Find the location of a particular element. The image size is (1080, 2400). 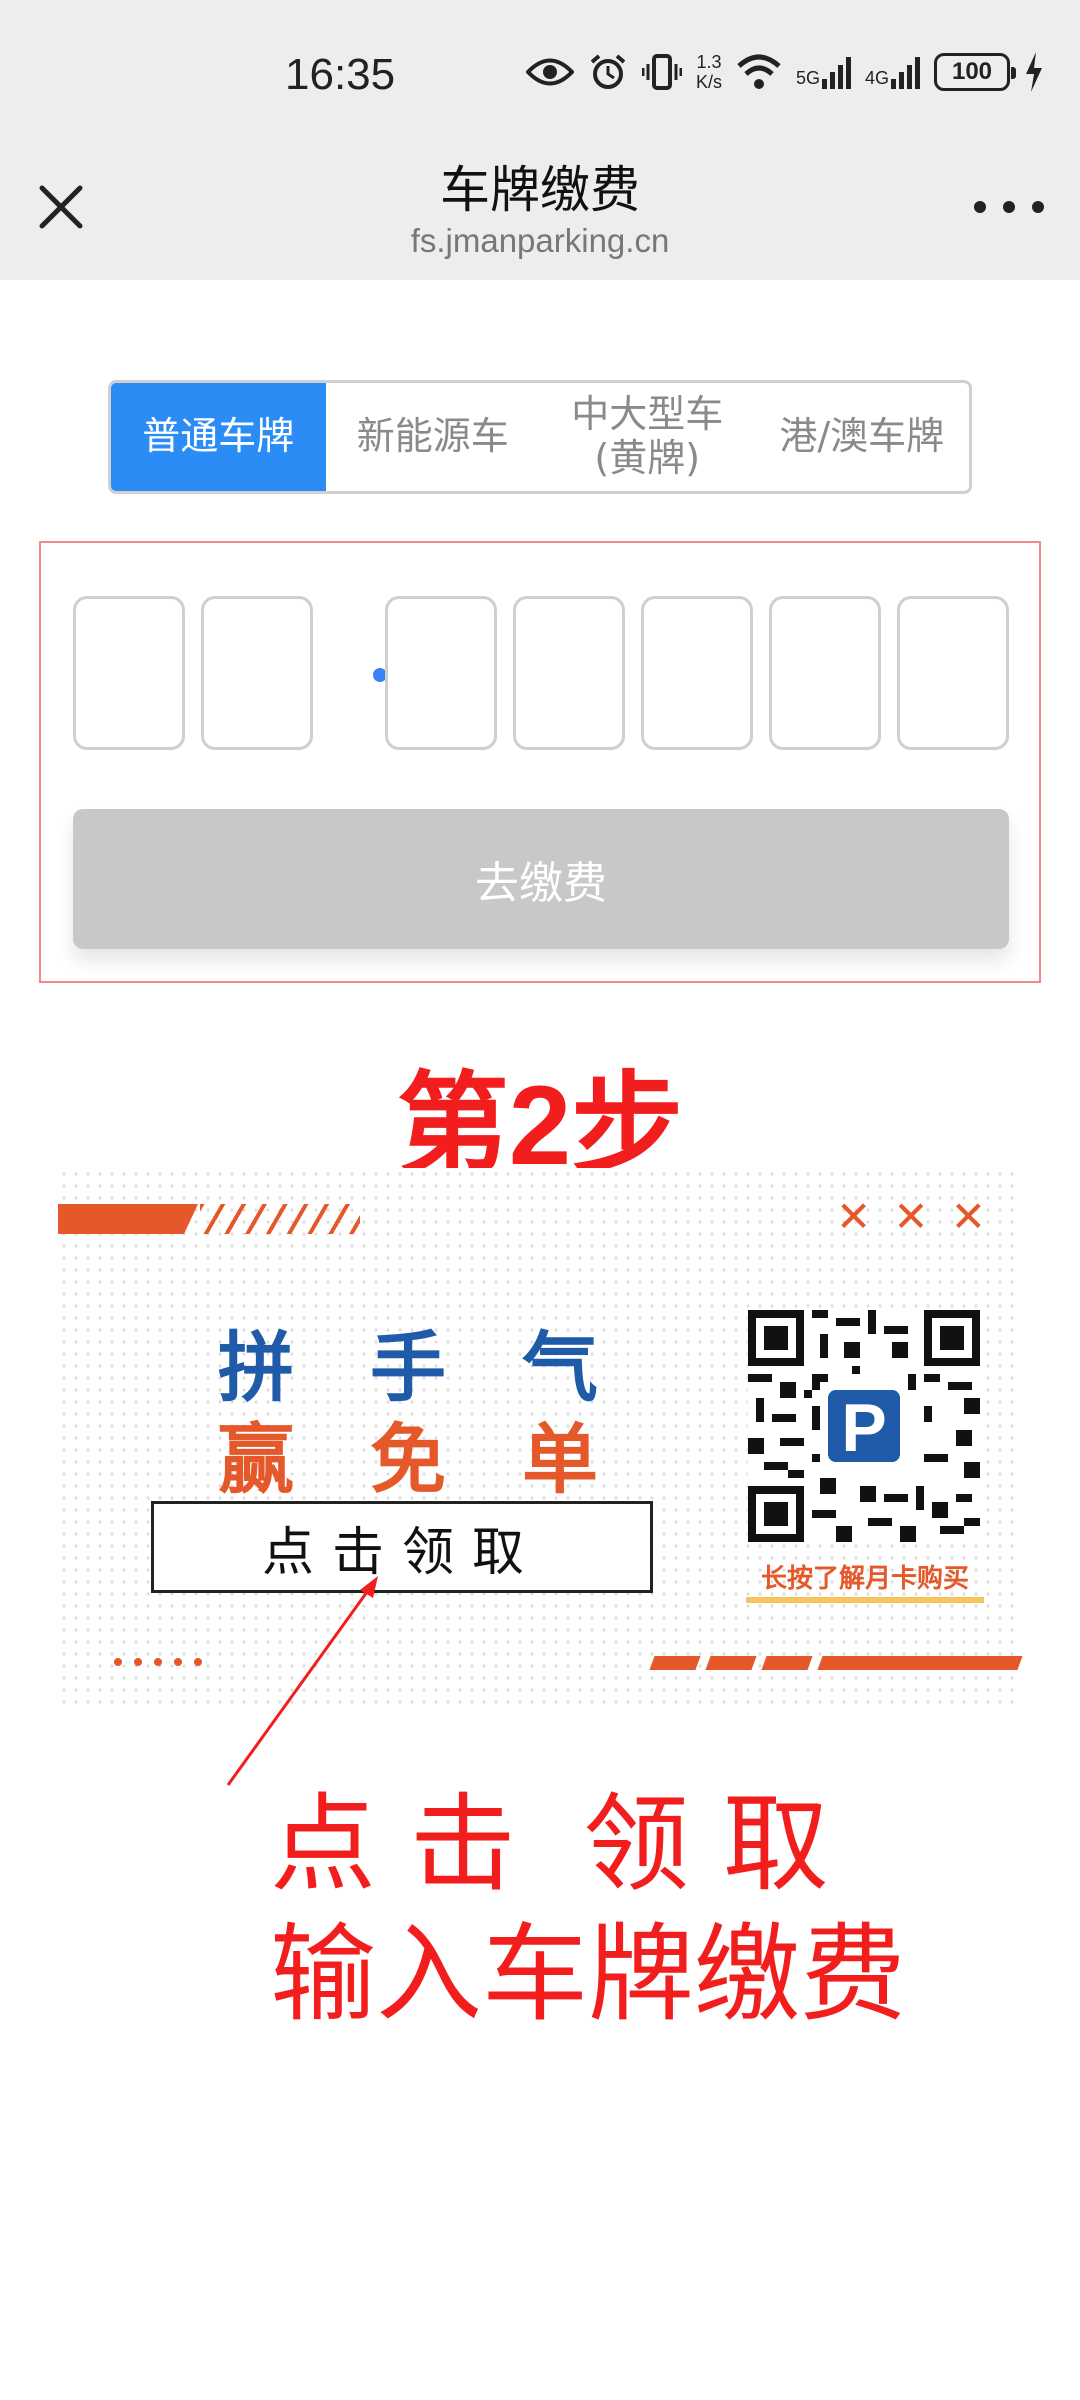

tab-hk-macau: 港/澳车牌 is located at coordinates (862, 437).